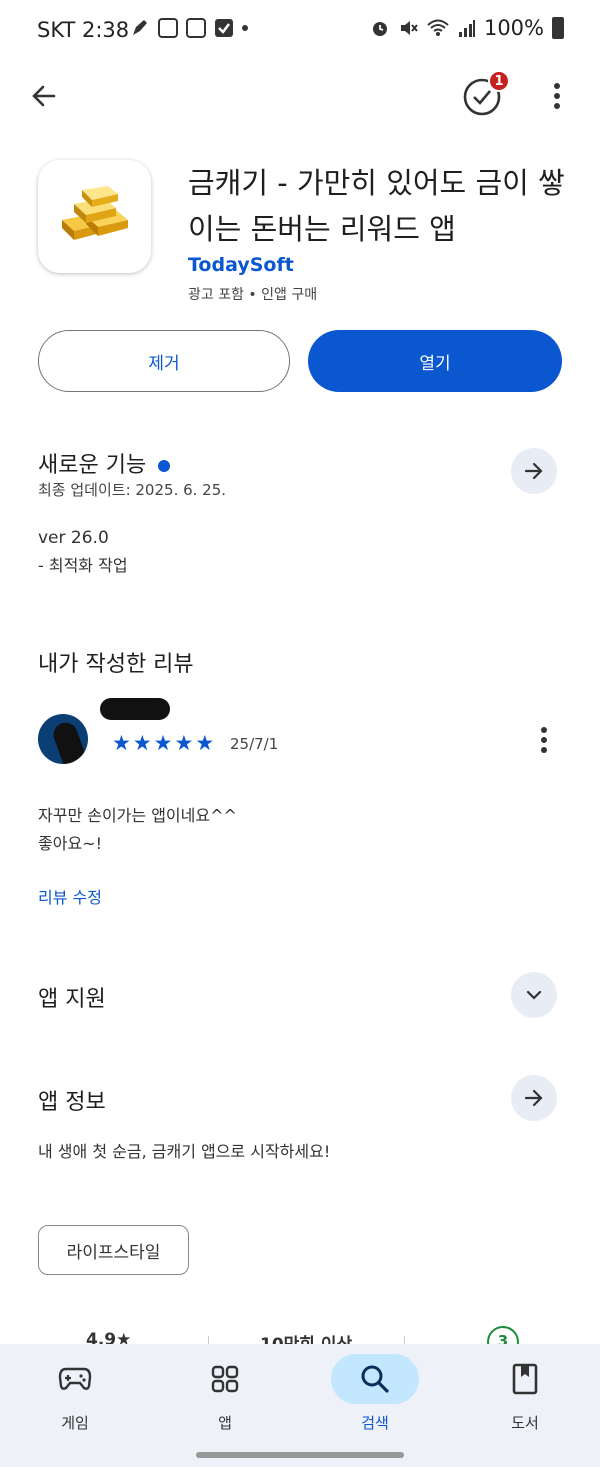 This screenshot has height=1467, width=600. What do you see at coordinates (69, 741) in the screenshot?
I see `avatar-redaction` at bounding box center [69, 741].